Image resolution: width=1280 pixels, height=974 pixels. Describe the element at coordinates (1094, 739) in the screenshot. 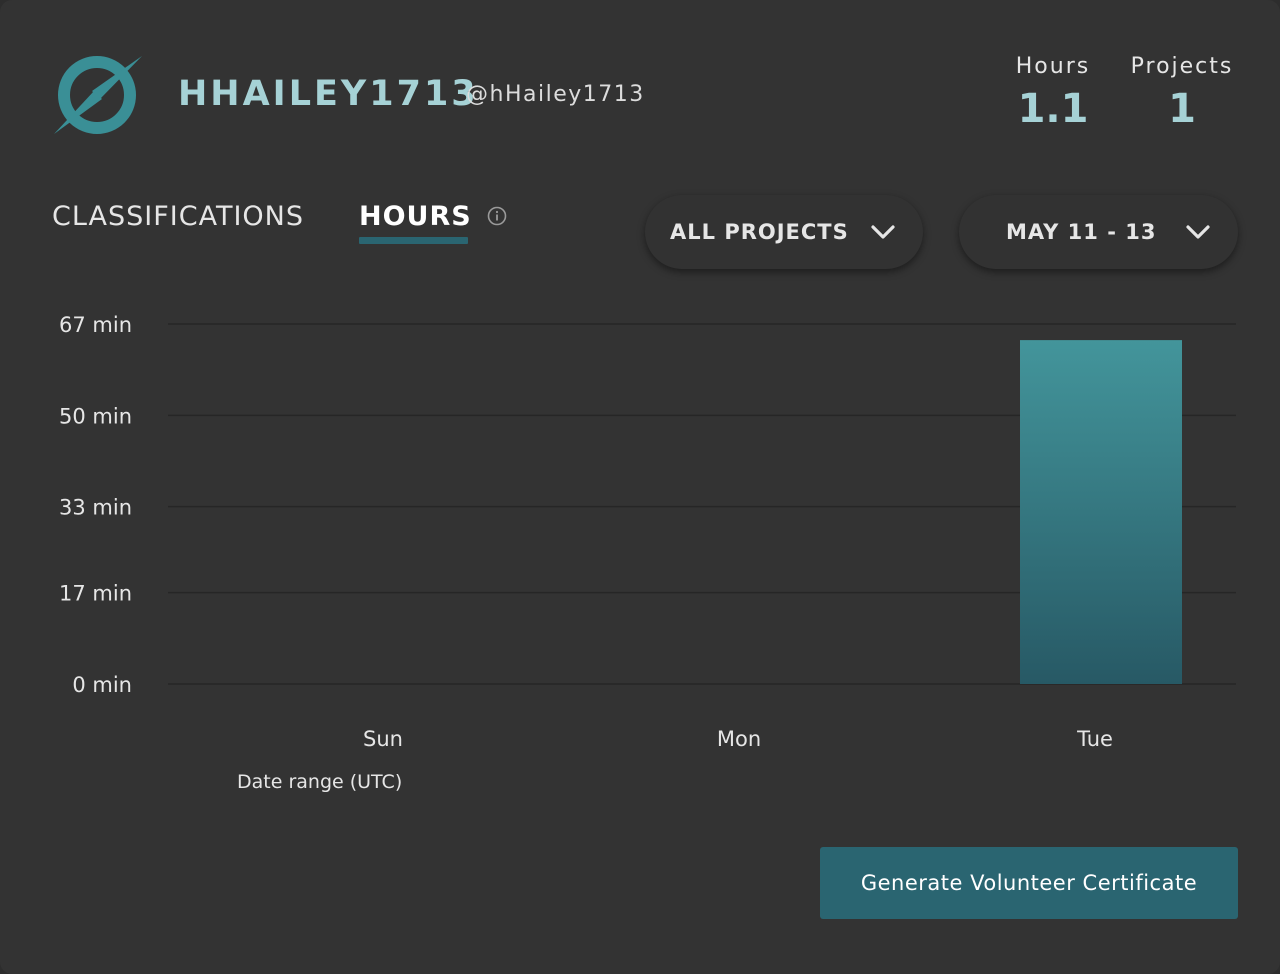

I see `x-tick-label: Tue` at that location.